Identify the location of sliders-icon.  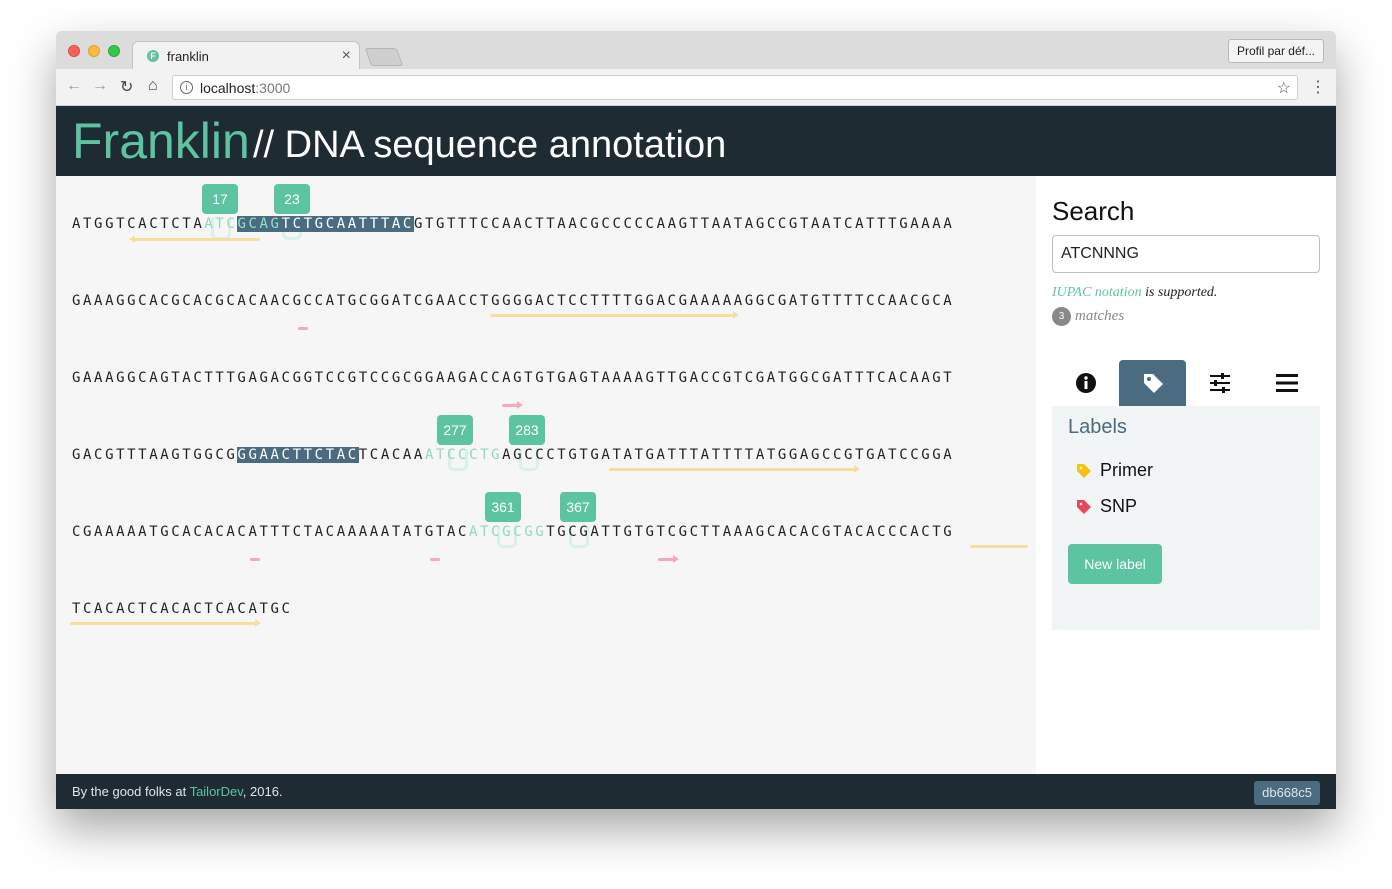
(1219, 383).